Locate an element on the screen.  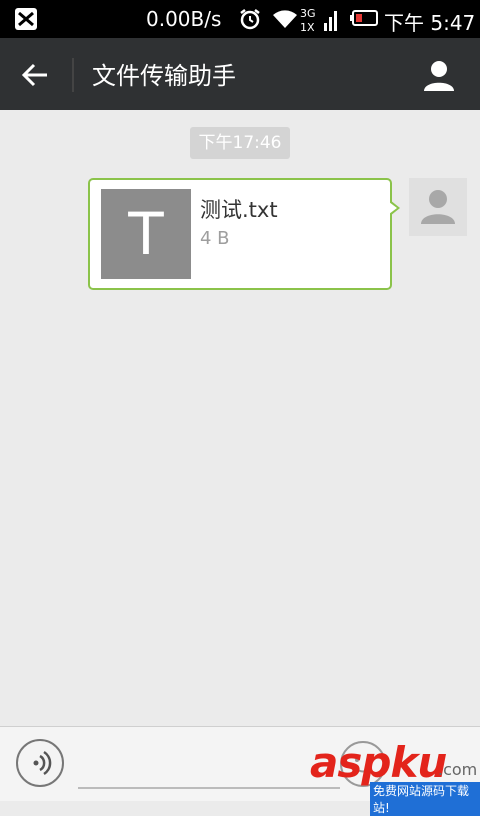
network-sub: 1X is located at coordinates (307, 27).